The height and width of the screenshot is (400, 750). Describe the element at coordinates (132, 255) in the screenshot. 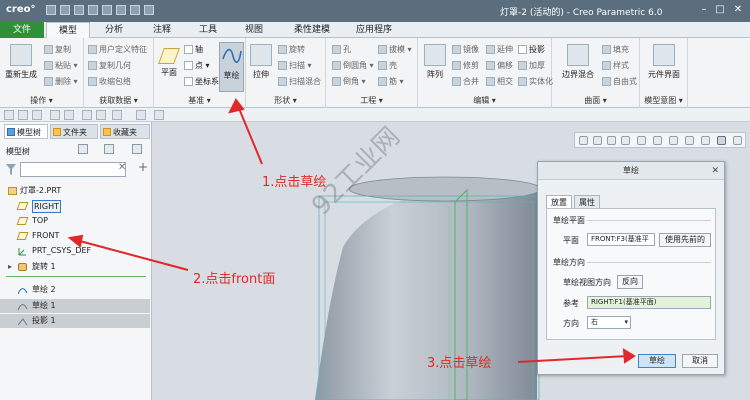

I see `arrow-to-front` at that location.